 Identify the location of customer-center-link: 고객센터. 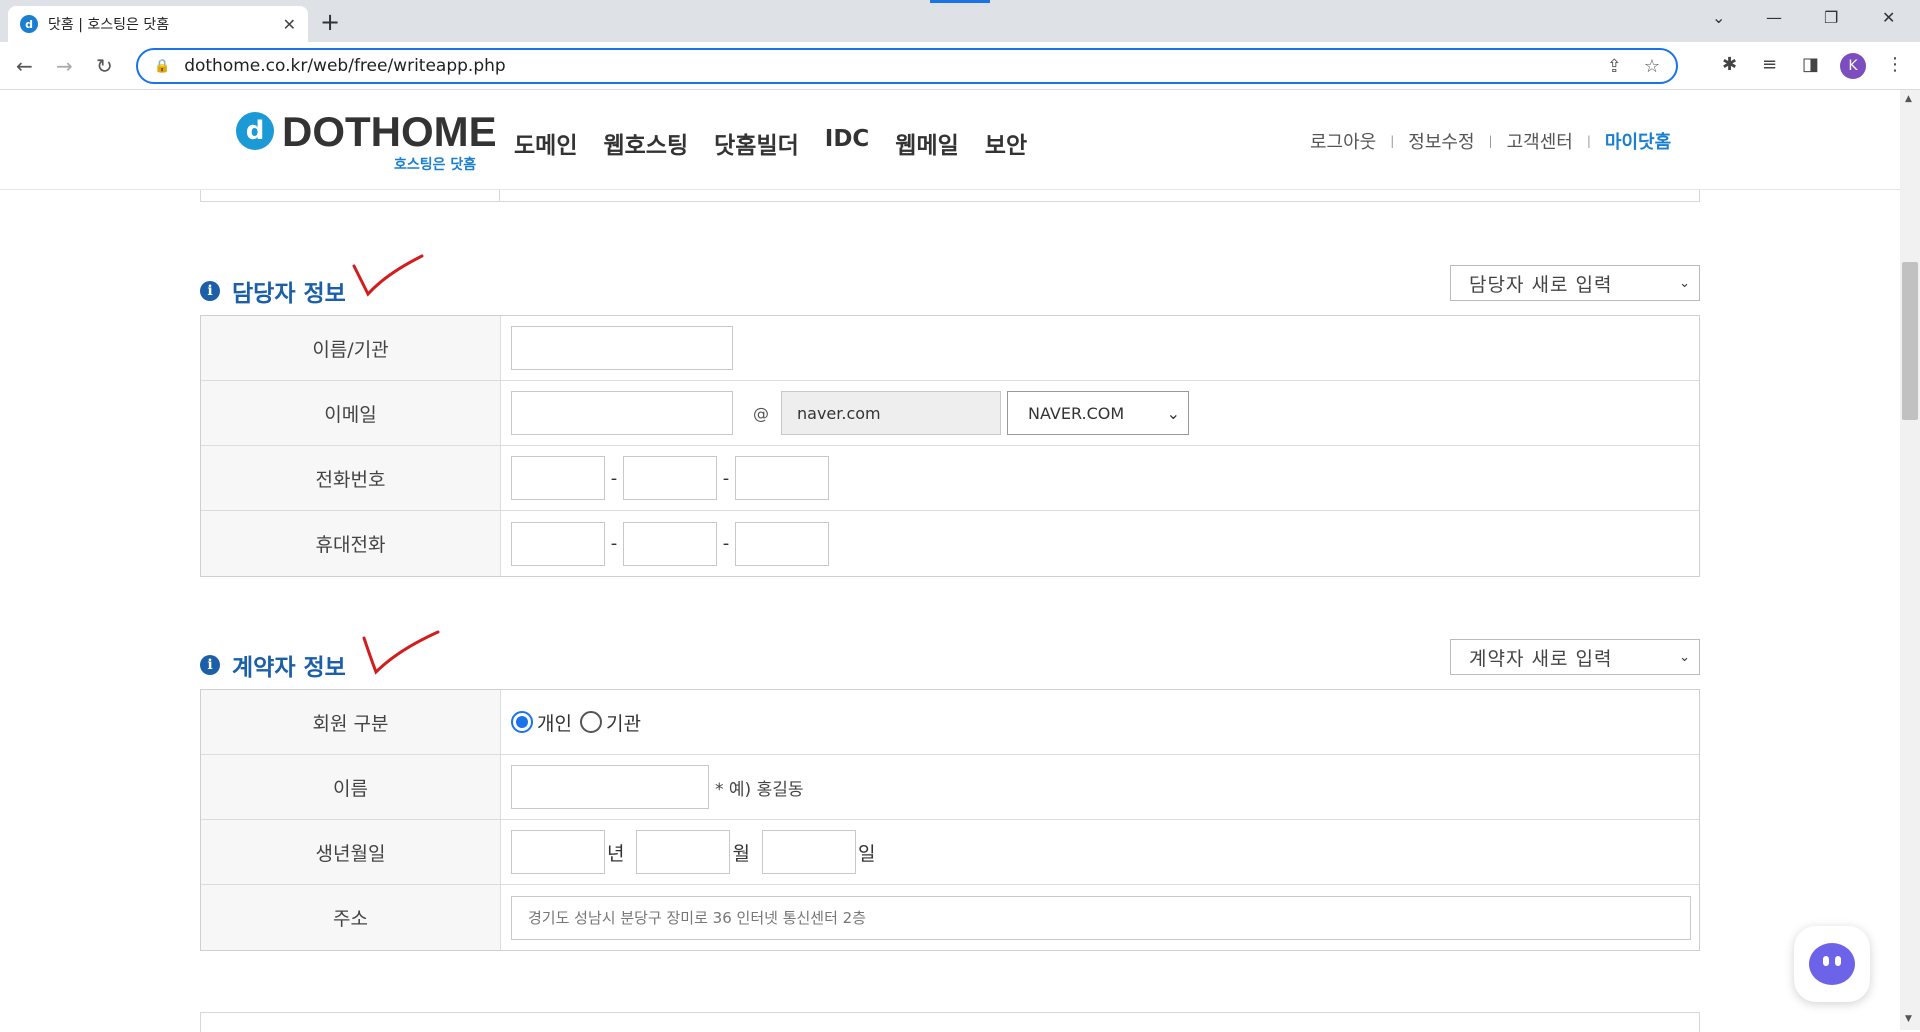
(1540, 141).